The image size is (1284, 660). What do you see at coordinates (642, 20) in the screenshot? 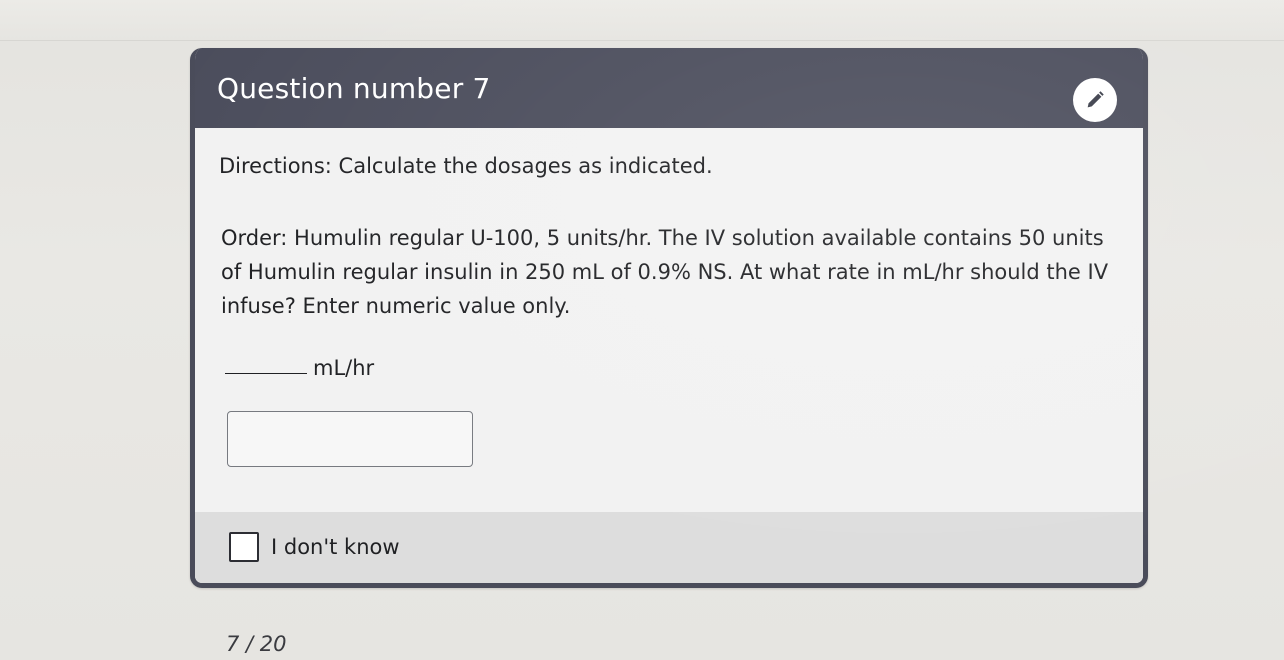
I see `screen-top-edge` at bounding box center [642, 20].